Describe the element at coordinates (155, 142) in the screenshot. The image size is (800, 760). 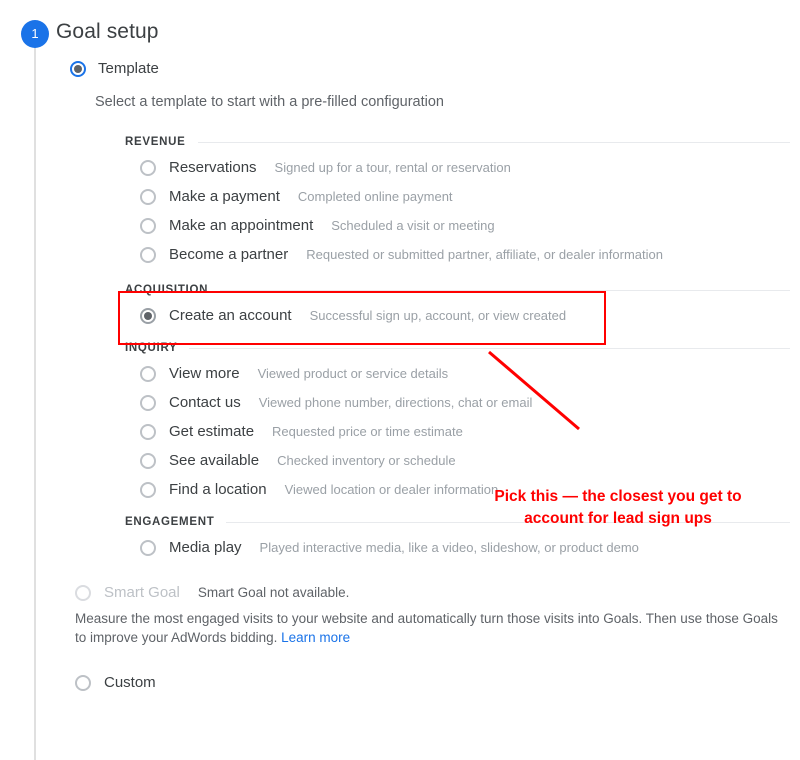
I see `group-title: REVENUE` at that location.